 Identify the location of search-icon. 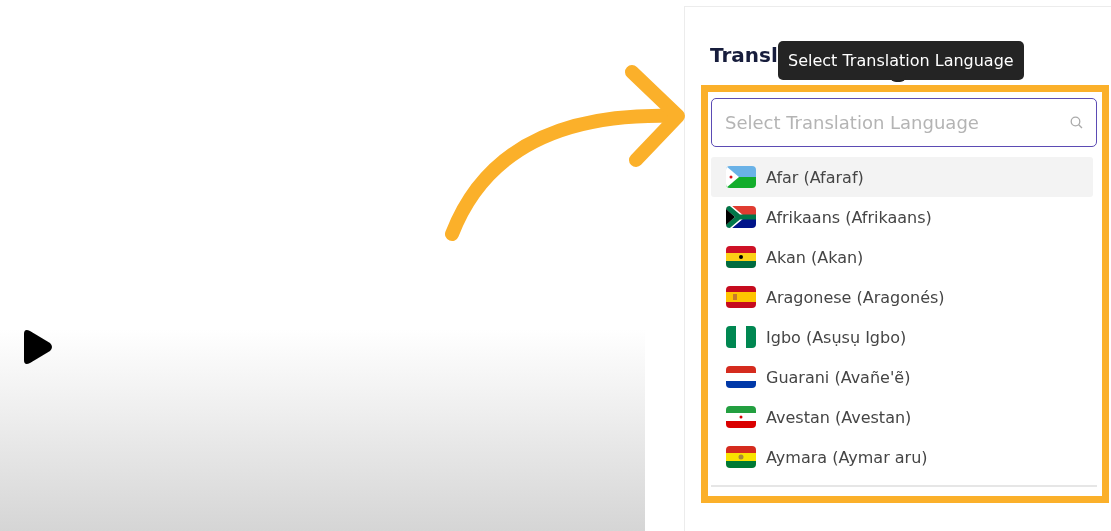
(1076, 122).